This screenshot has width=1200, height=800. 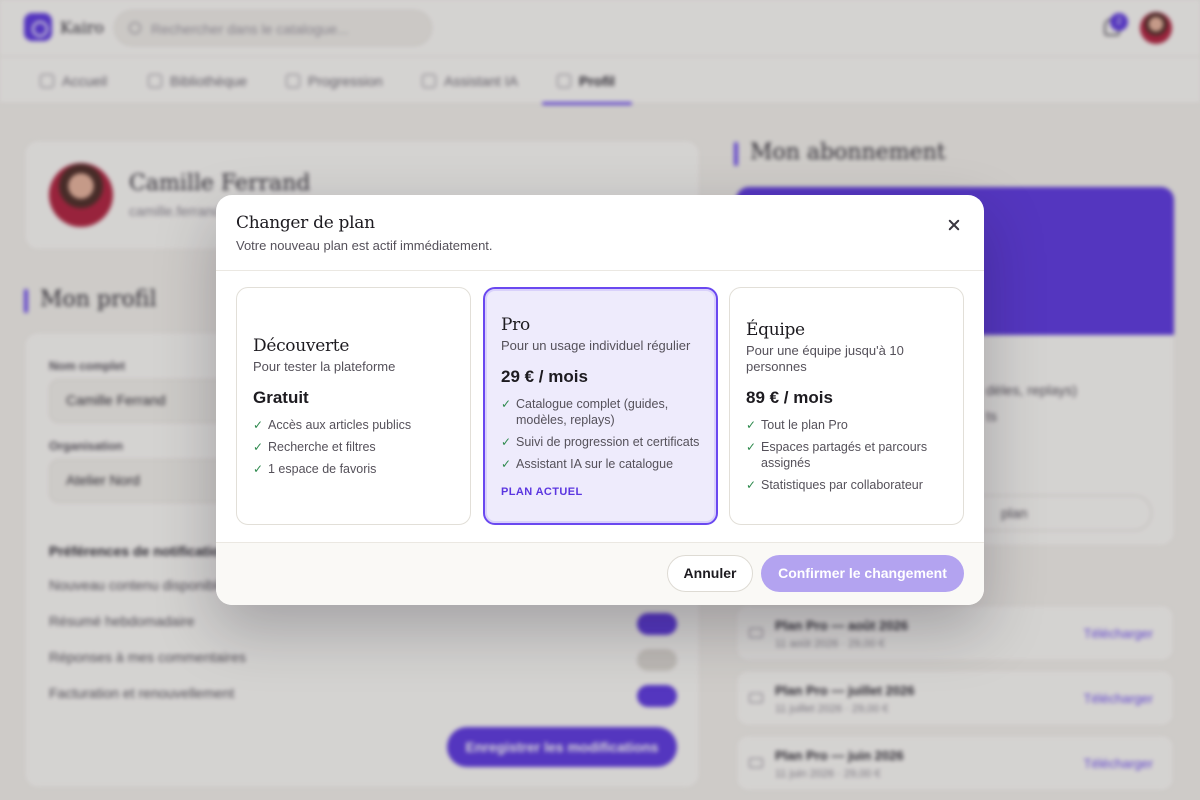 What do you see at coordinates (324, 366) in the screenshot?
I see `plan-description: Pour tester la plateforme` at bounding box center [324, 366].